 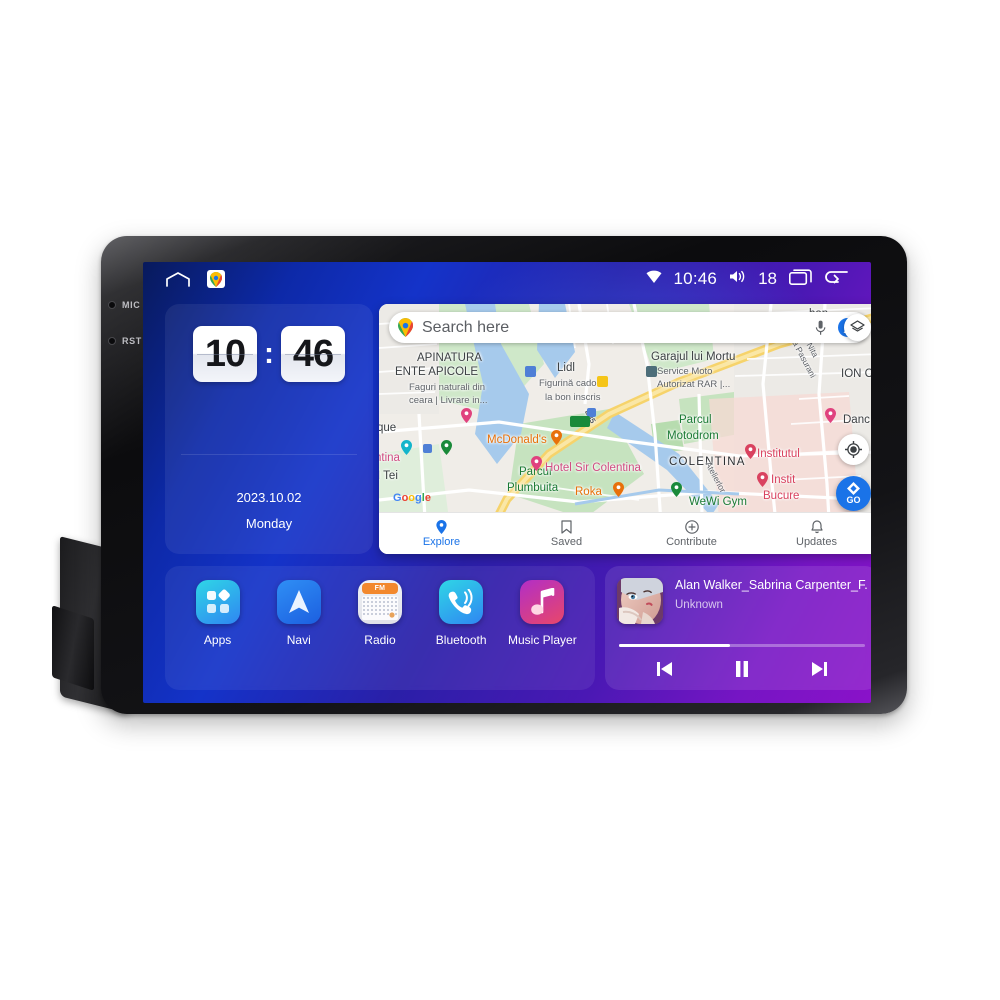 What do you see at coordinates (446, 447) in the screenshot?
I see `map-pin-green` at bounding box center [446, 447].